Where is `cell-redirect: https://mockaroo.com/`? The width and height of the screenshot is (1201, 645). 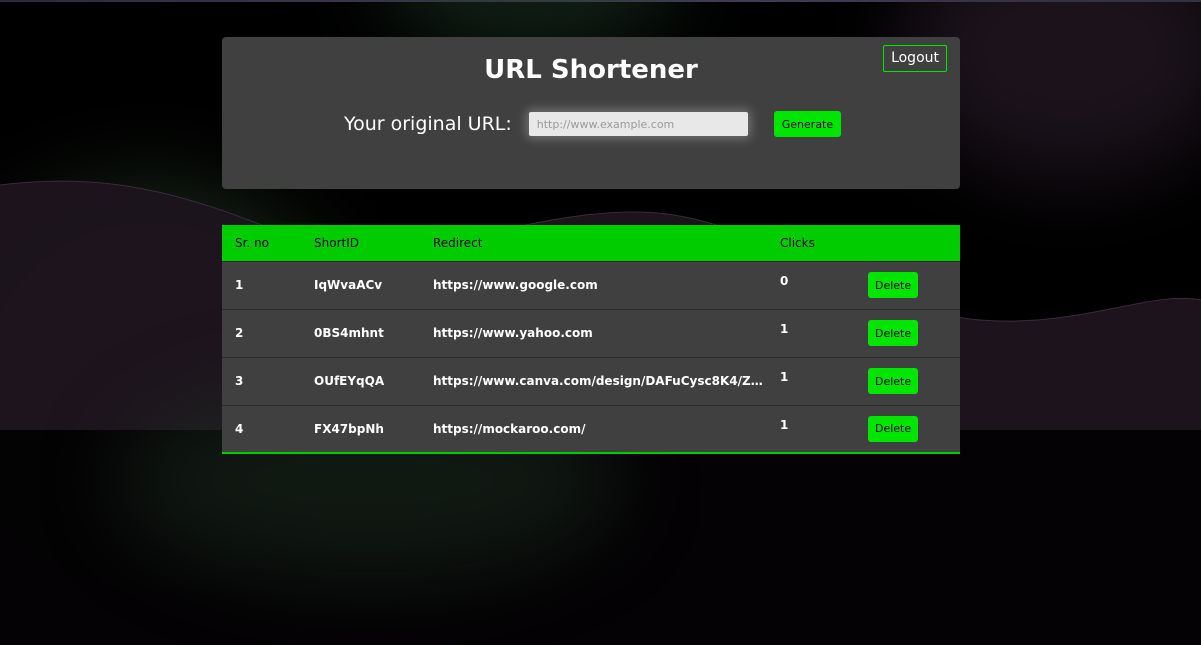 cell-redirect: https://mockaroo.com/ is located at coordinates (509, 428).